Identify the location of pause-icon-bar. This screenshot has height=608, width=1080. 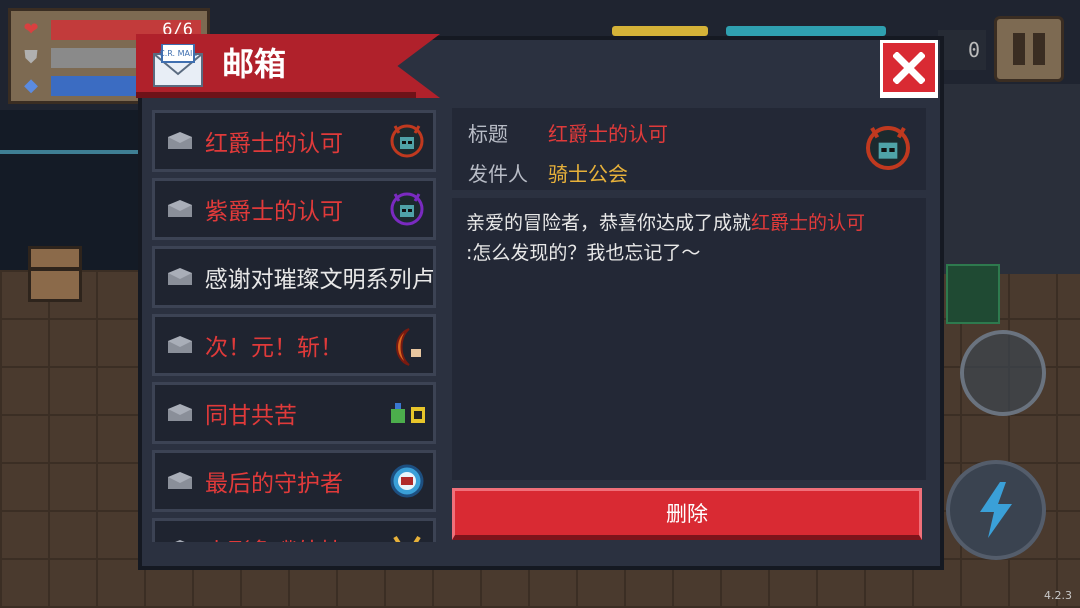
(1039, 49).